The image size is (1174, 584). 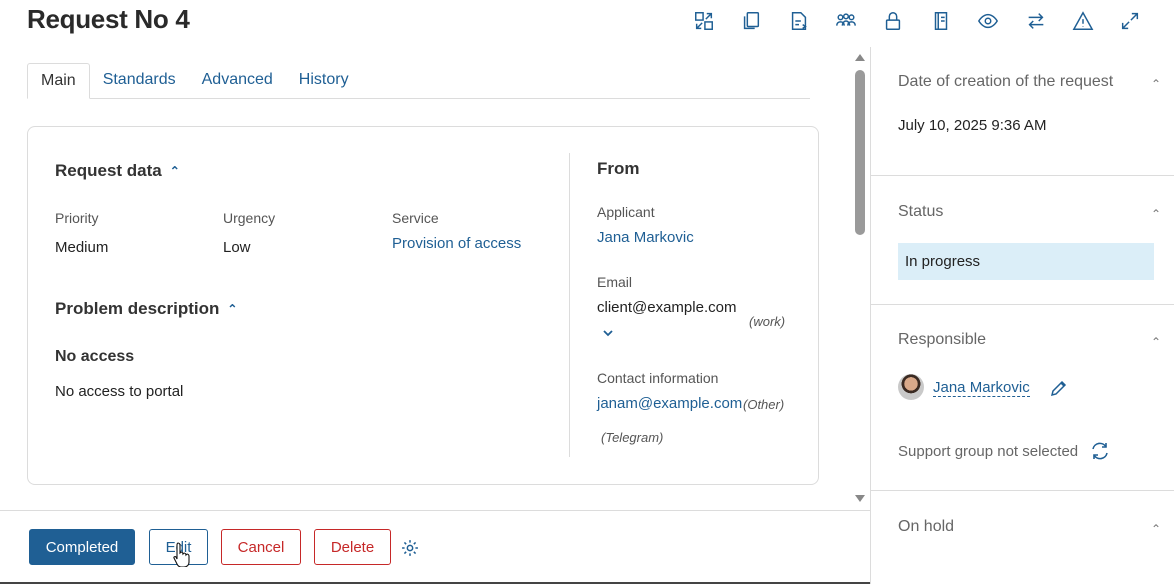 I want to click on expand-icon, so click(x=1130, y=21).